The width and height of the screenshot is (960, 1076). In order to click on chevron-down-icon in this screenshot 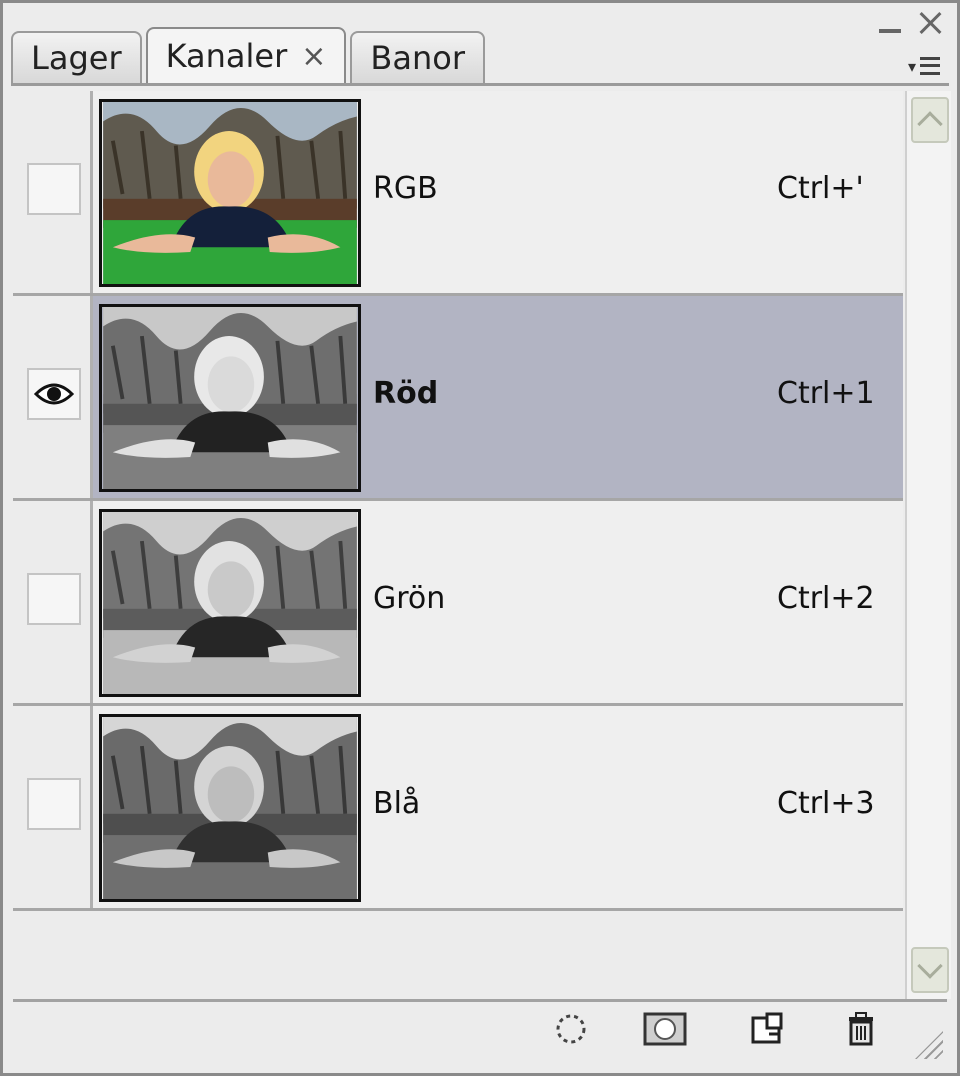, I will do `click(930, 966)`.